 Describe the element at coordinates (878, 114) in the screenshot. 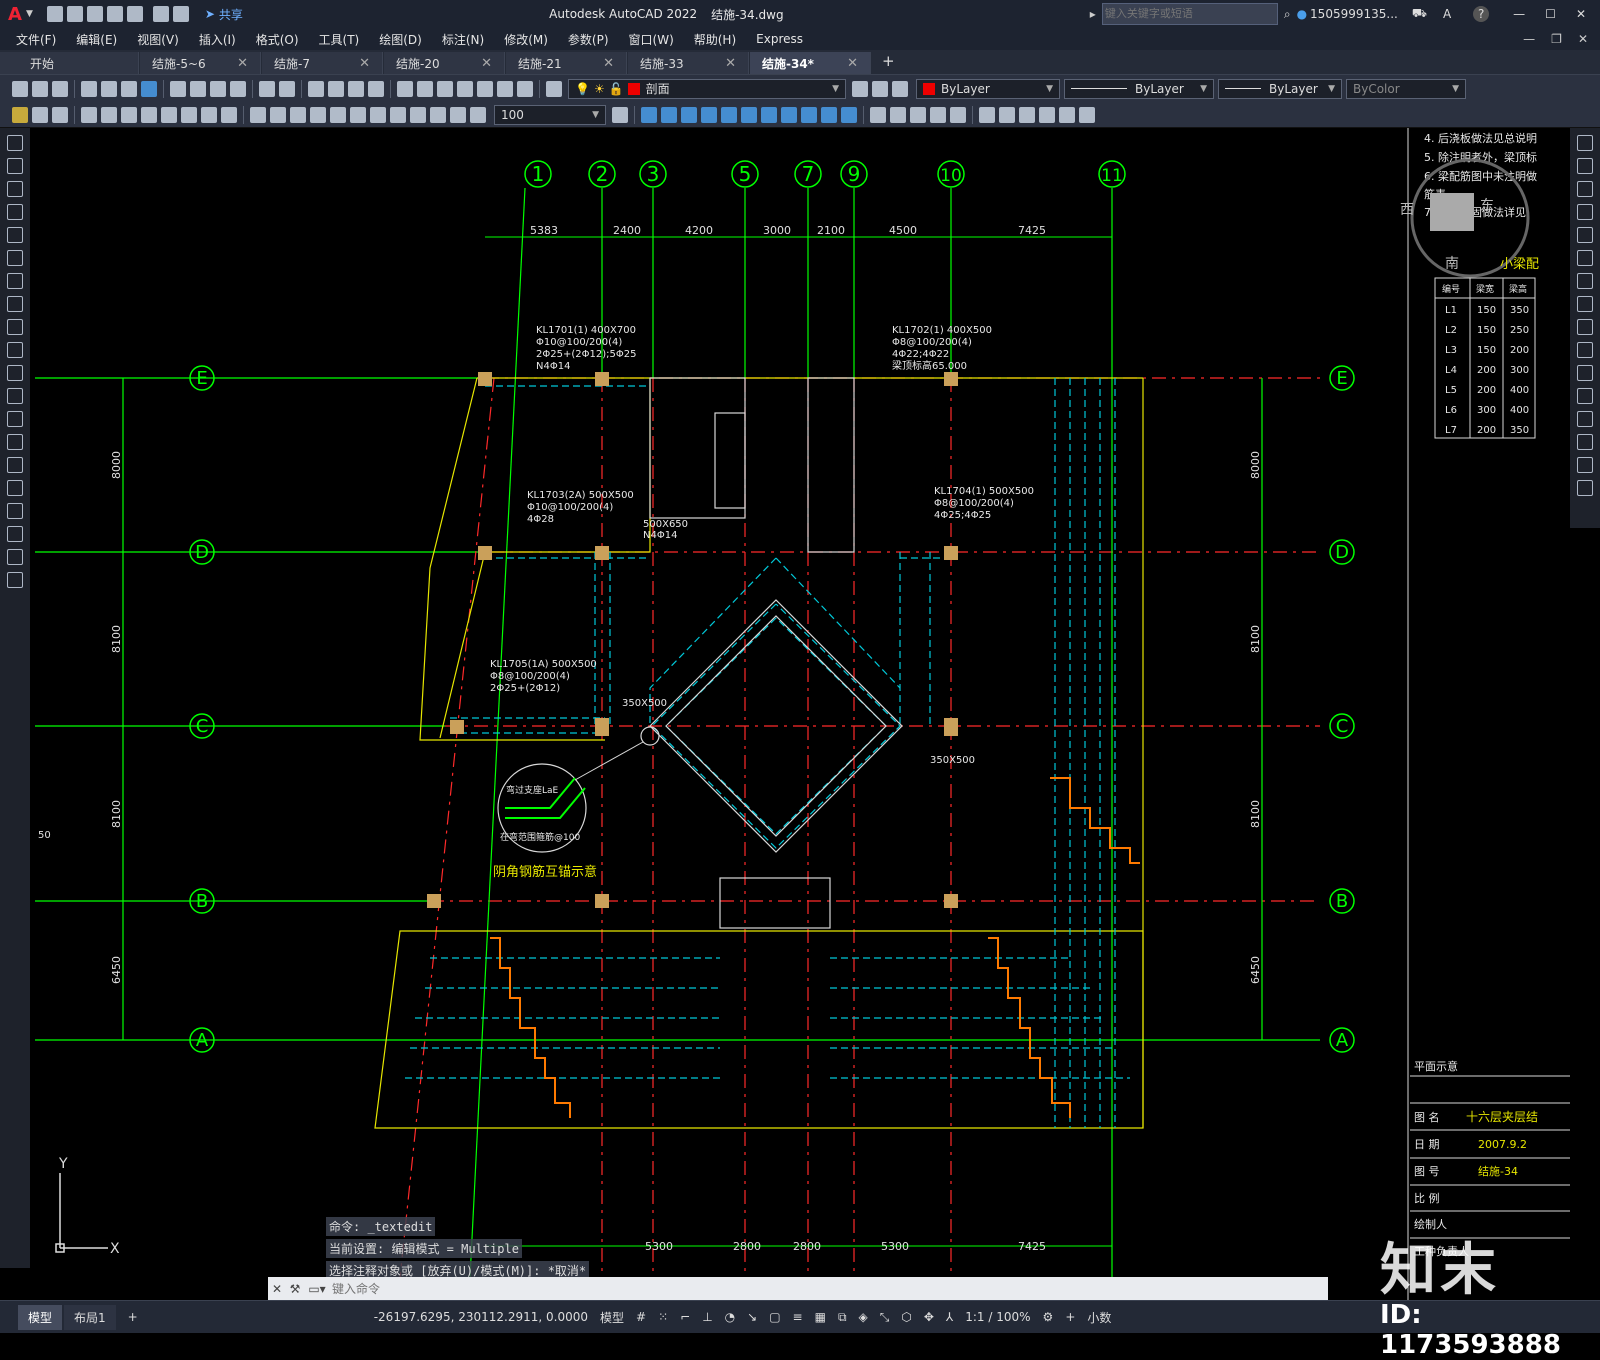

I see `visual-style-2d-icon` at that location.